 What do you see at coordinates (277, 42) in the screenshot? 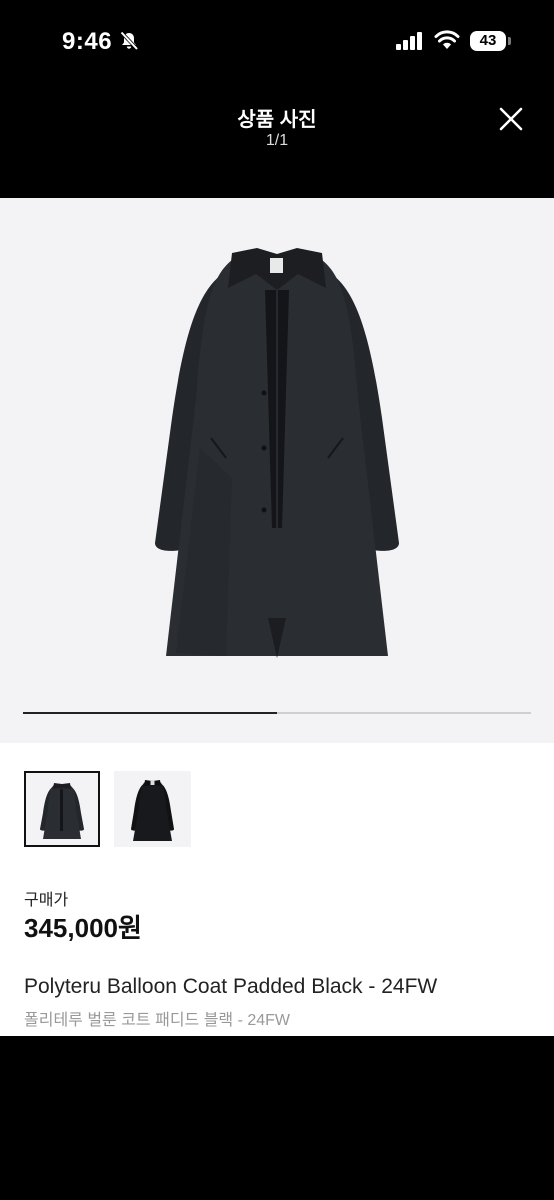
I see `status-bar: 9:46 43` at bounding box center [277, 42].